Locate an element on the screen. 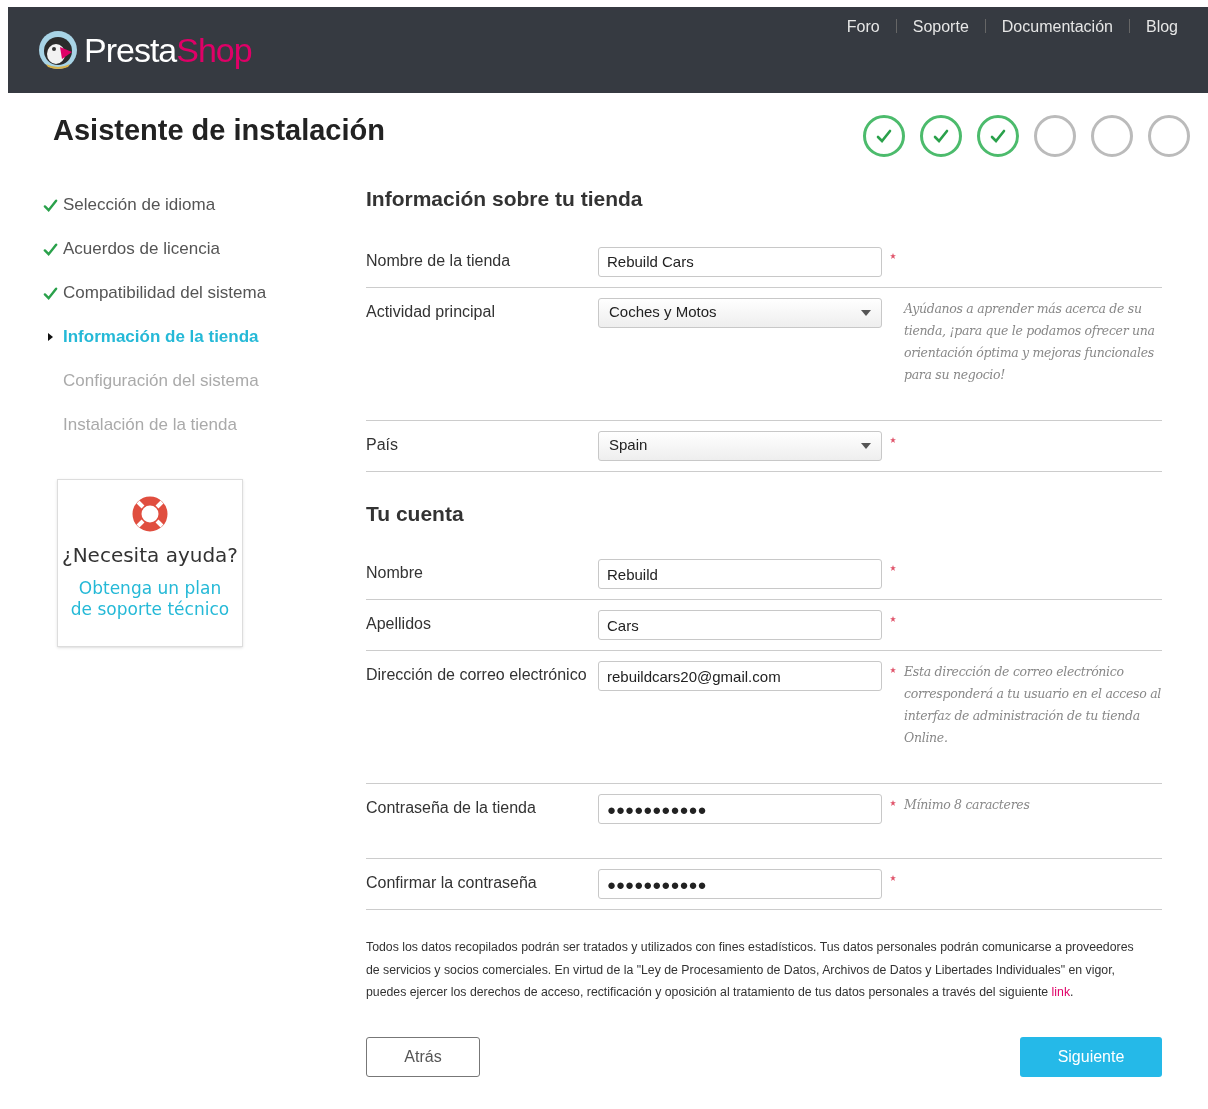  help-title: ¿Necesita ayuda? is located at coordinates (150, 555).